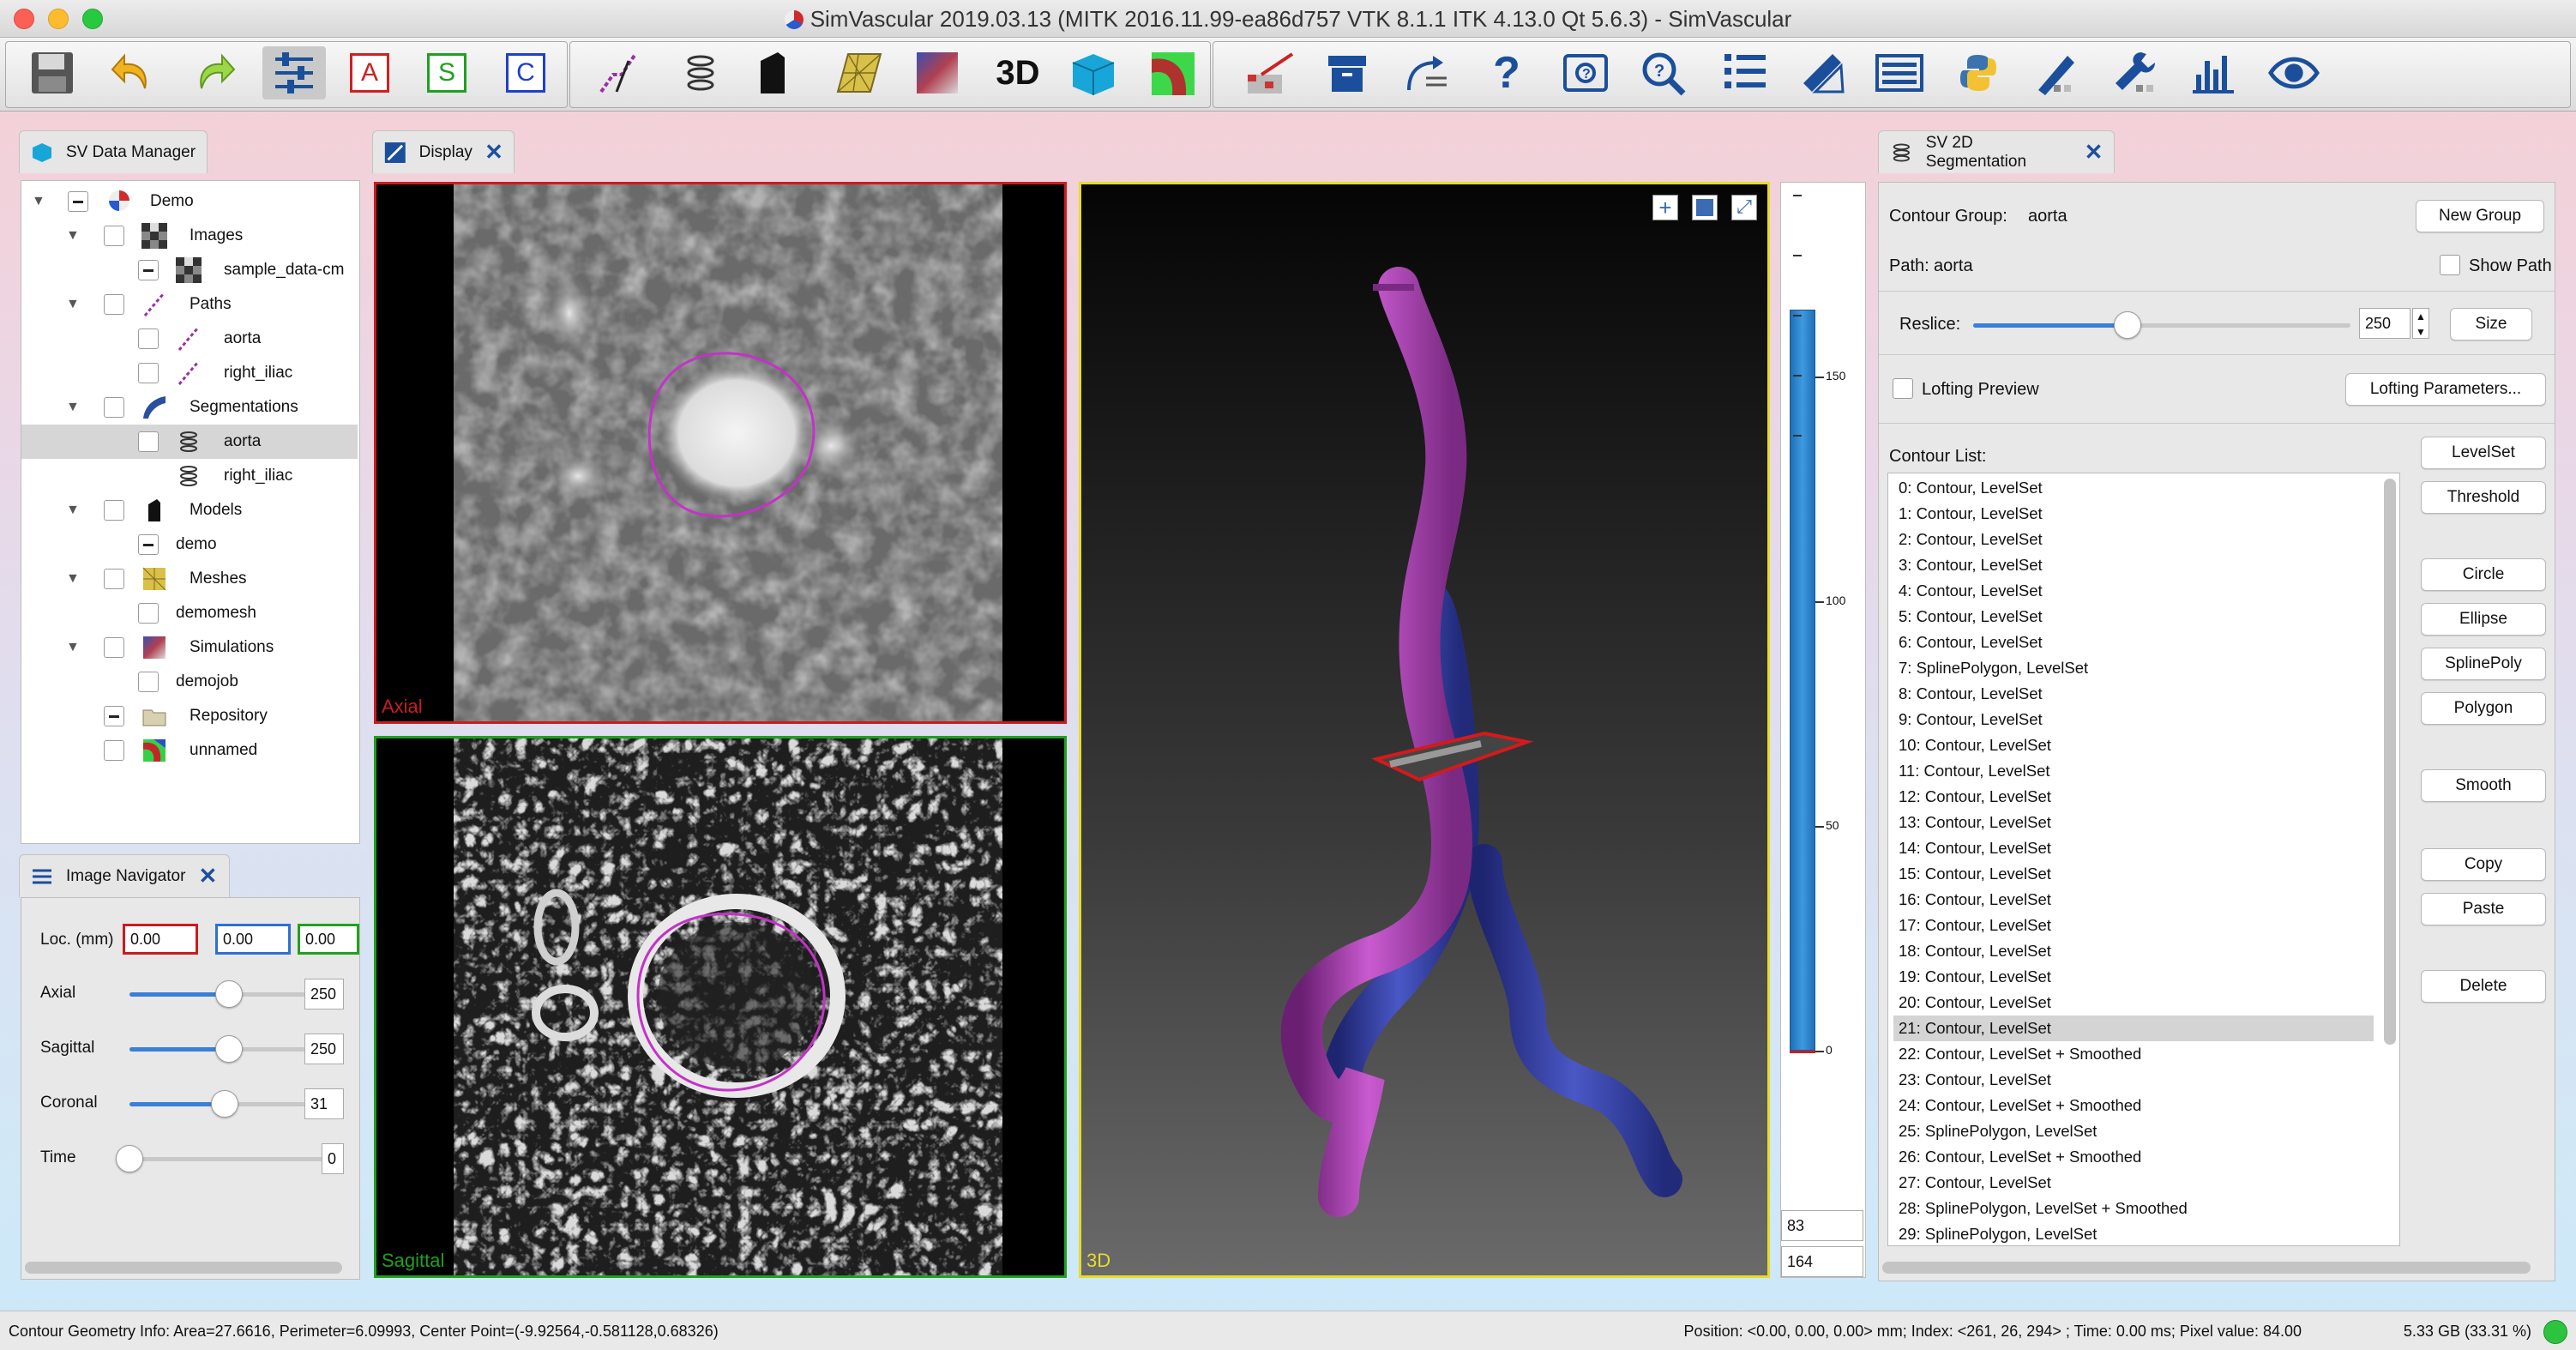 This screenshot has width=2576, height=1350. What do you see at coordinates (2483, 909) in the screenshot?
I see `paste-button: Paste` at bounding box center [2483, 909].